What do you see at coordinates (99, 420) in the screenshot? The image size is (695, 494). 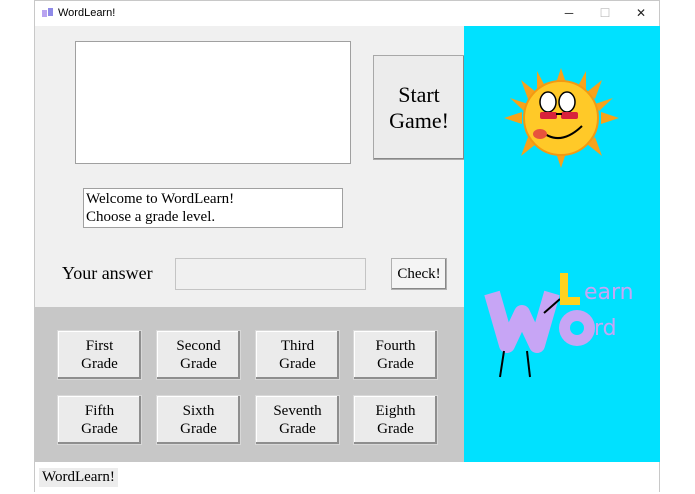 I see `grade-button-fifth: Fifth Grade` at bounding box center [99, 420].